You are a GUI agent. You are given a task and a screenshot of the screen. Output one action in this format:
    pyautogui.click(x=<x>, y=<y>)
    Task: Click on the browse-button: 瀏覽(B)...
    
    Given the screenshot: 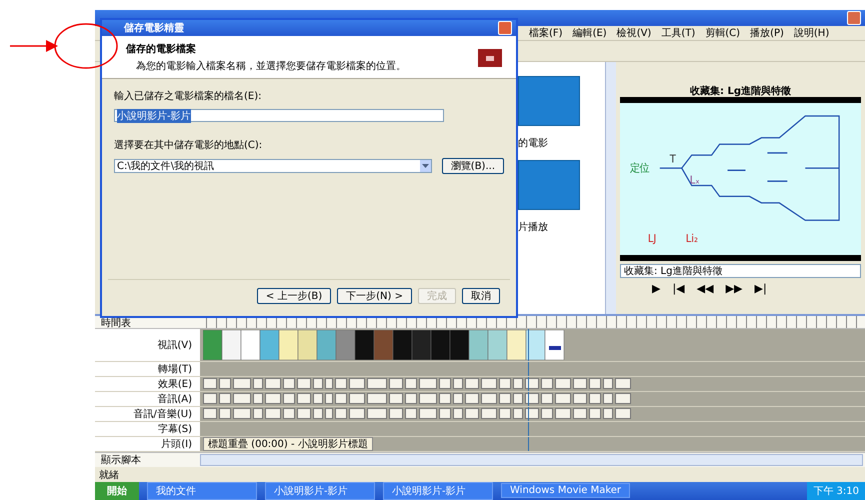 What is the action you would take?
    pyautogui.click(x=473, y=166)
    